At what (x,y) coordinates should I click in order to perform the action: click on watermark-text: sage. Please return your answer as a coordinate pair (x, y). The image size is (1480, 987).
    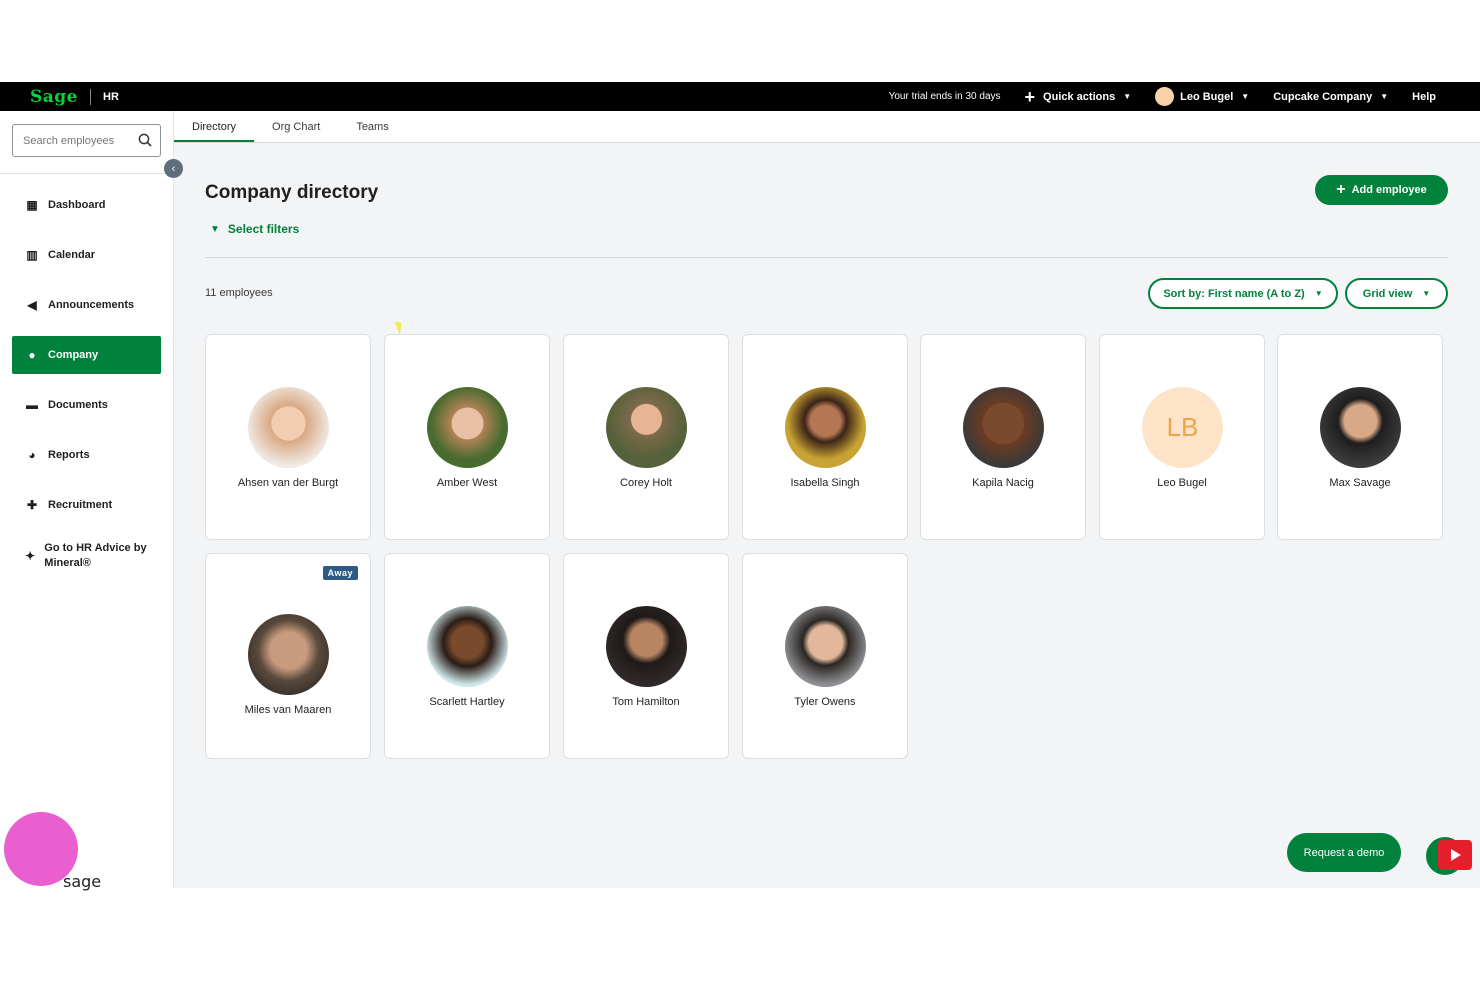
    Looking at the image, I should click on (82, 881).